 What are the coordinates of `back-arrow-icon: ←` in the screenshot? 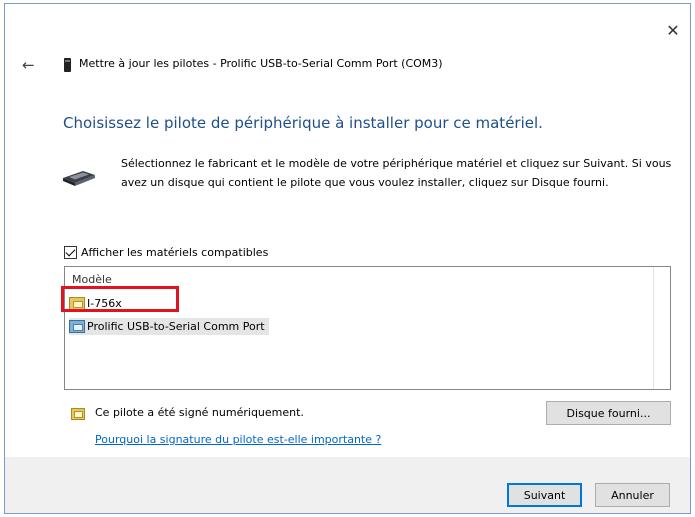 It's located at (33, 65).